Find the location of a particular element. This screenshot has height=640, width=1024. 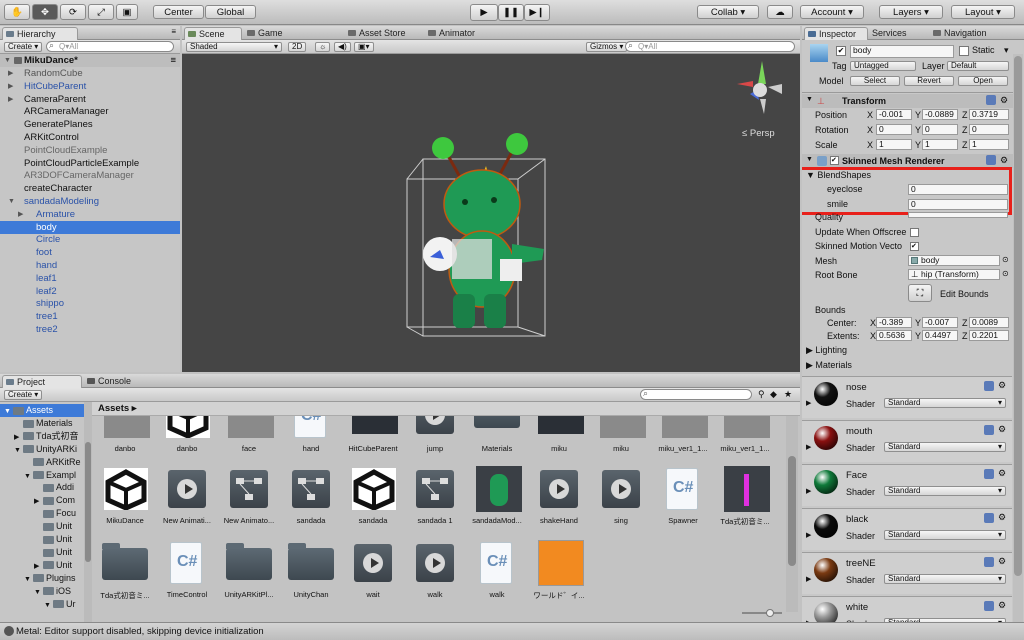

scene-expand-icon: ▼ is located at coordinates (7, 60).